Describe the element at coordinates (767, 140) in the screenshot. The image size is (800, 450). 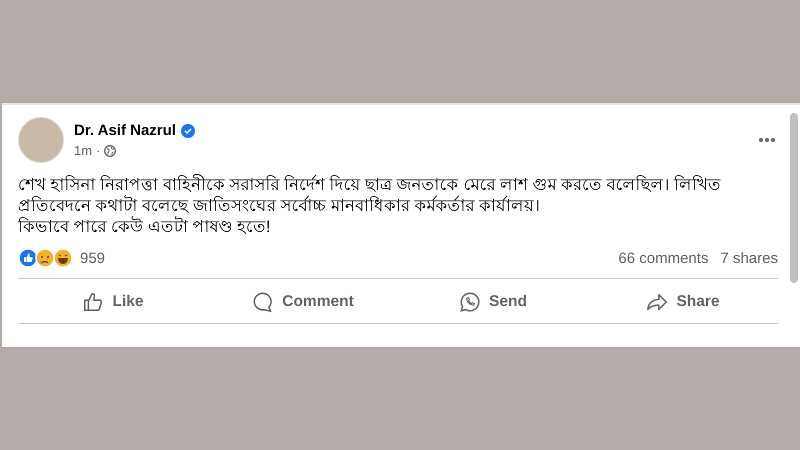
I see `more-options-icon` at that location.